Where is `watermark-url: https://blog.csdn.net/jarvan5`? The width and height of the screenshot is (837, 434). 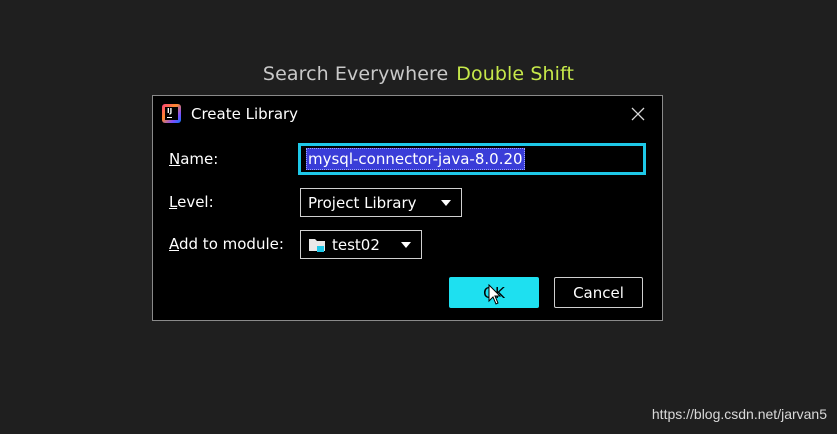 watermark-url: https://blog.csdn.net/jarvan5 is located at coordinates (739, 414).